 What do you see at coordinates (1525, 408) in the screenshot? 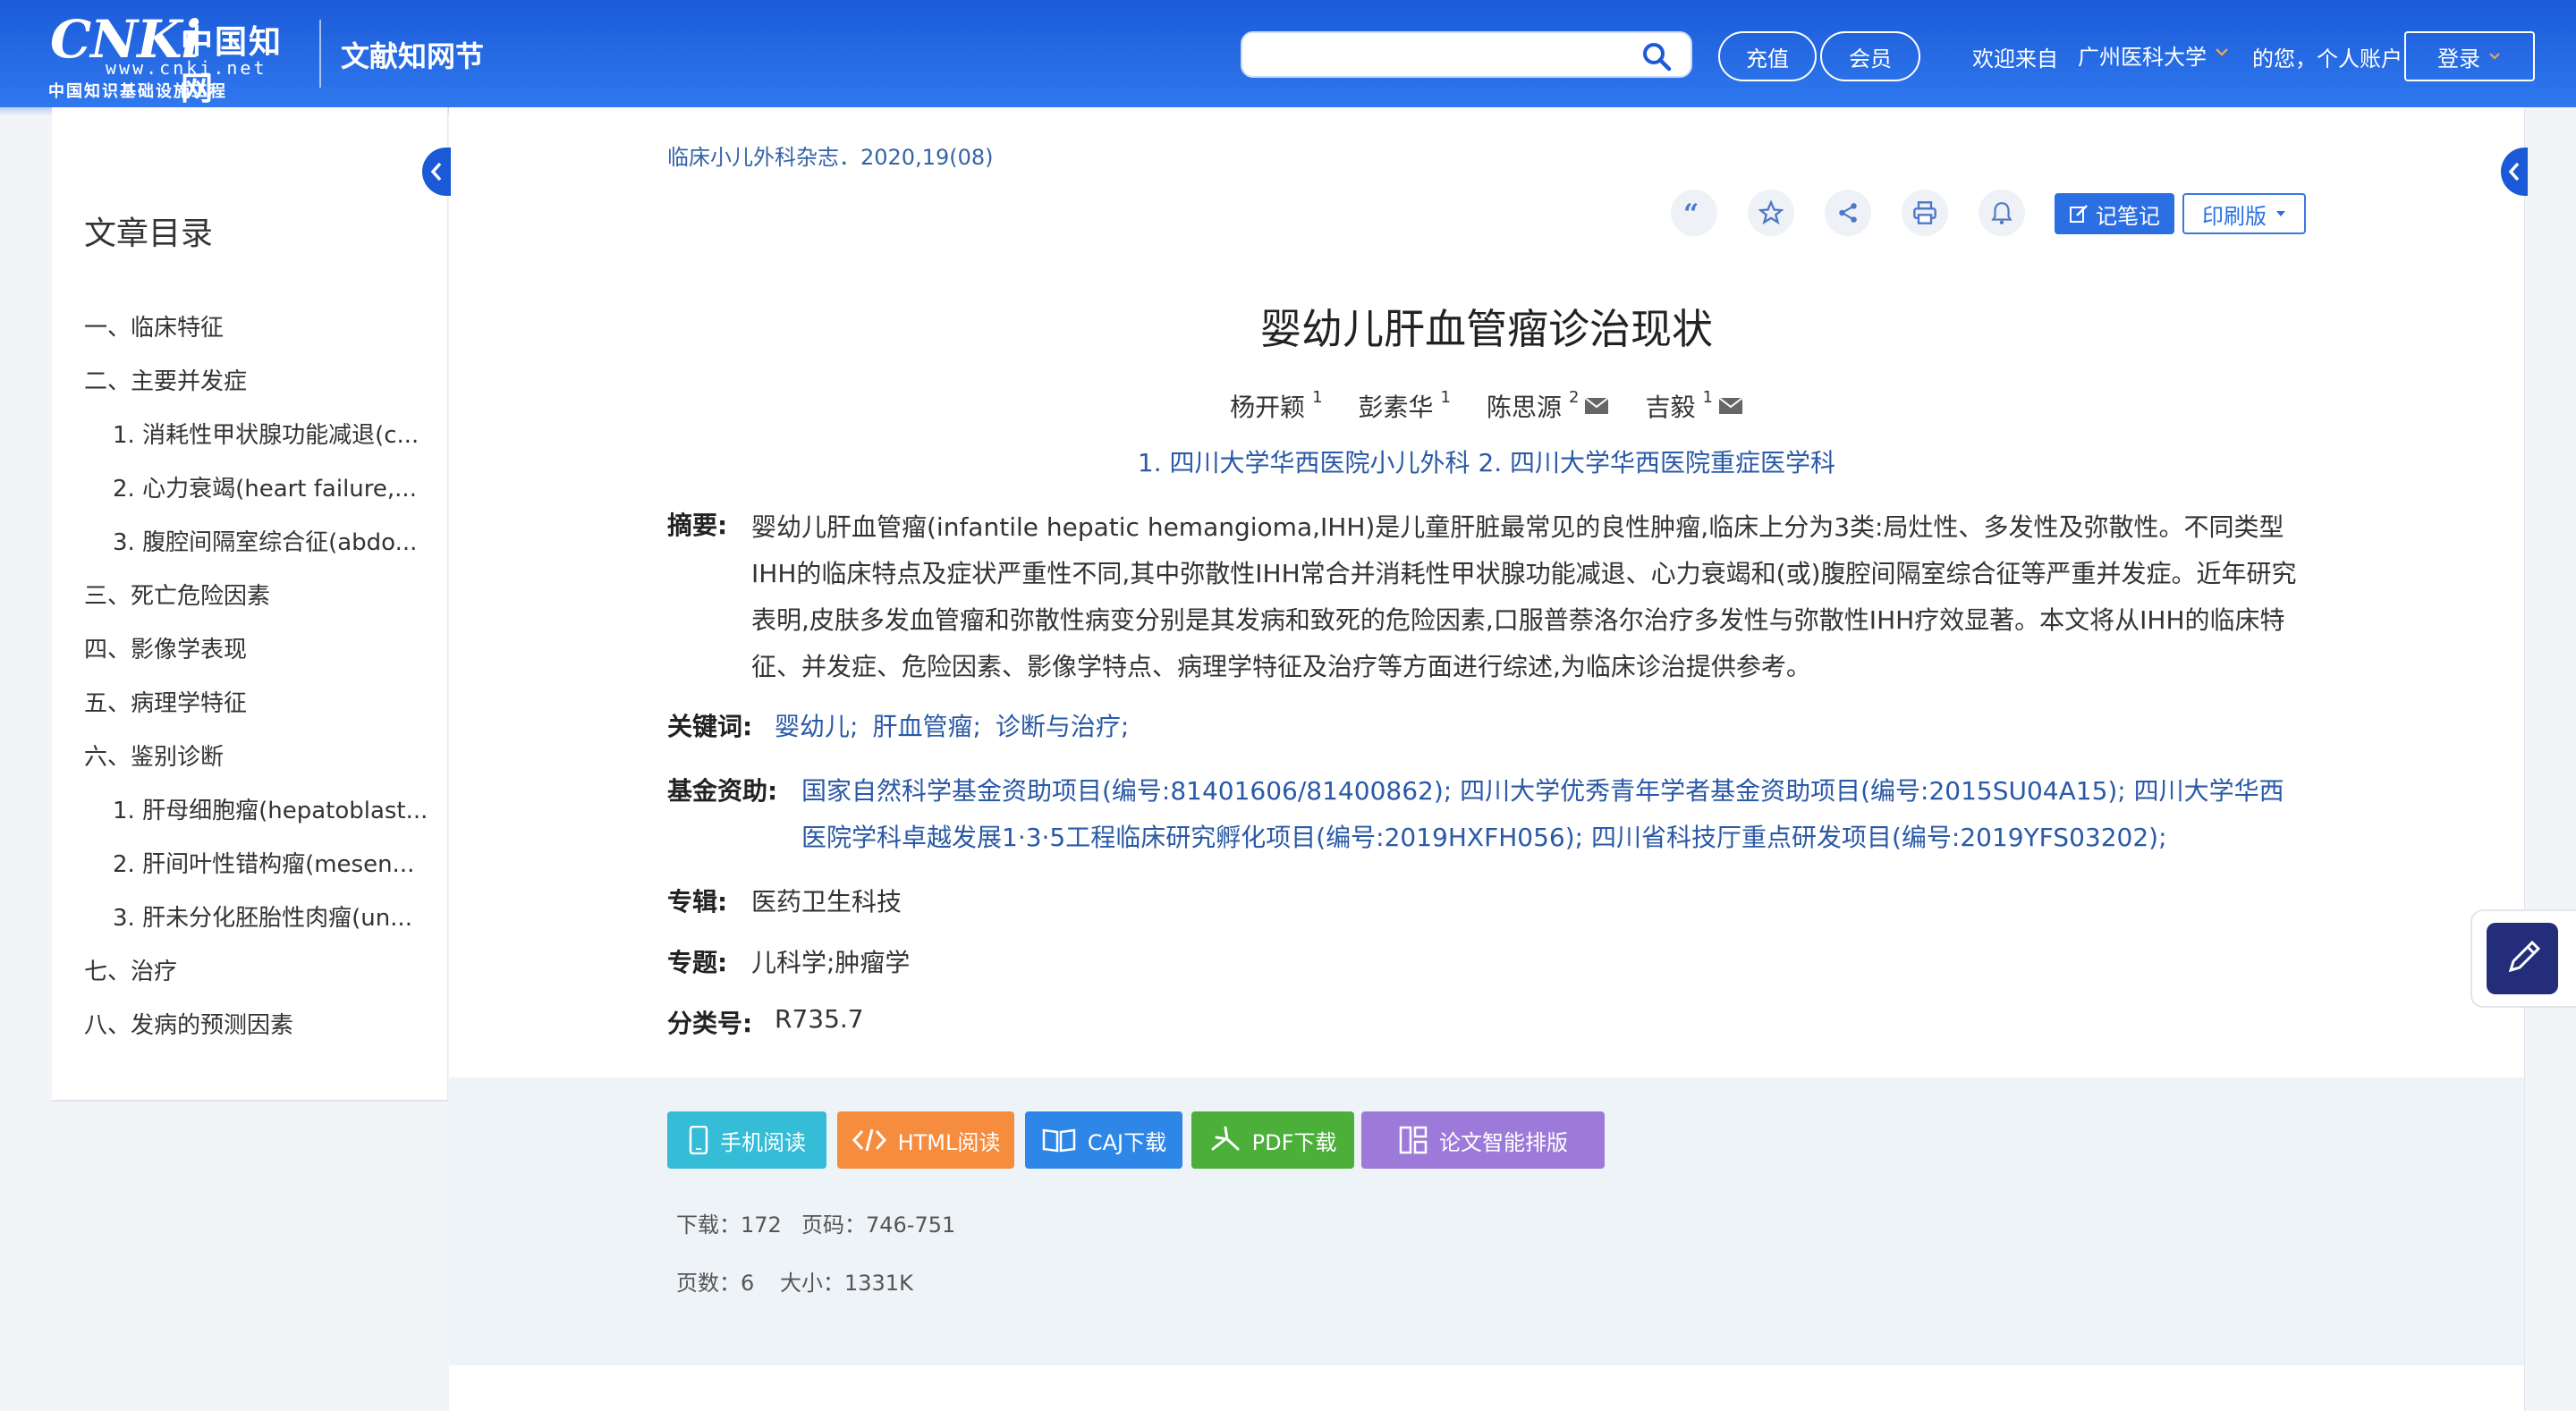
I see `author-name: 陈思源` at bounding box center [1525, 408].